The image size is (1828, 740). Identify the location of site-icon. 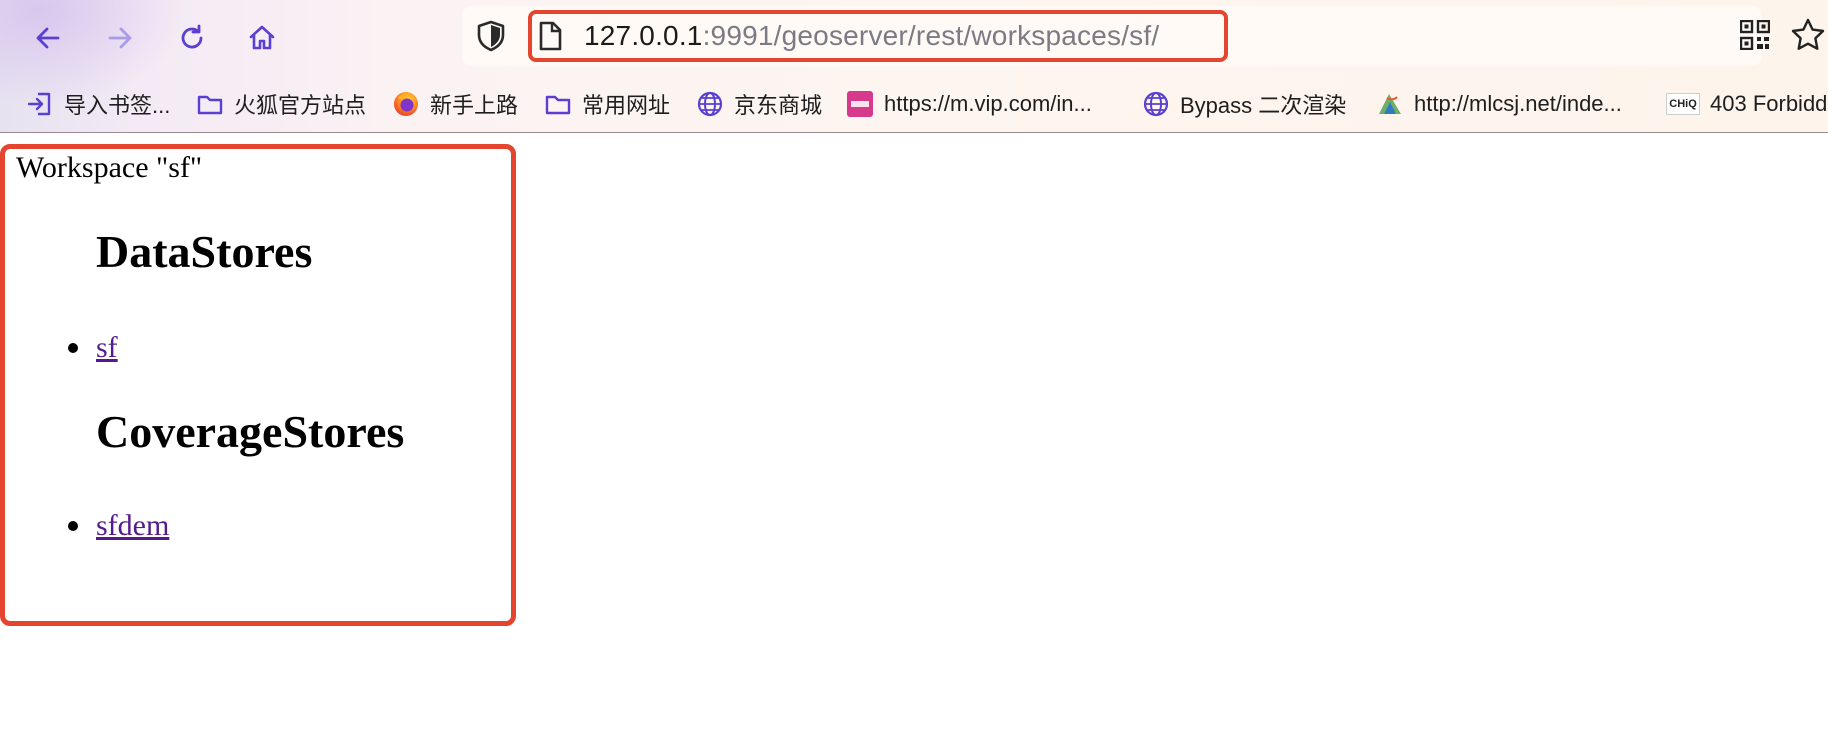
(1390, 104).